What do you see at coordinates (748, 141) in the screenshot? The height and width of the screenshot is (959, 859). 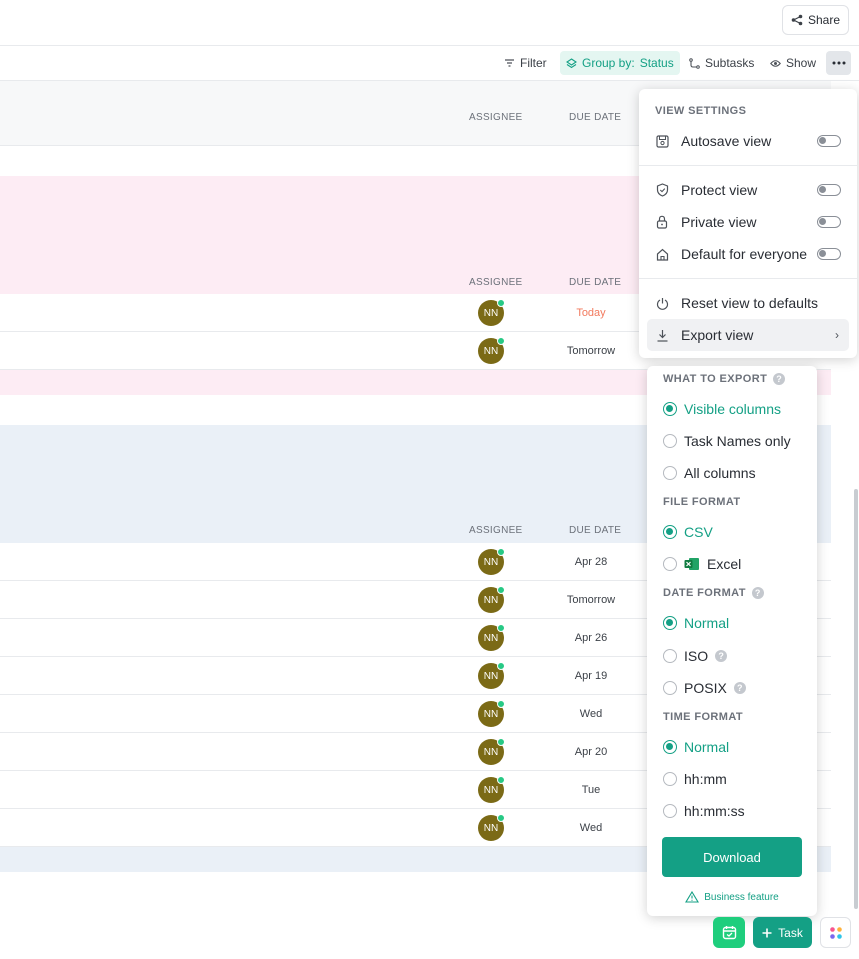 I see `autosave-view-item: Autosave view` at bounding box center [748, 141].